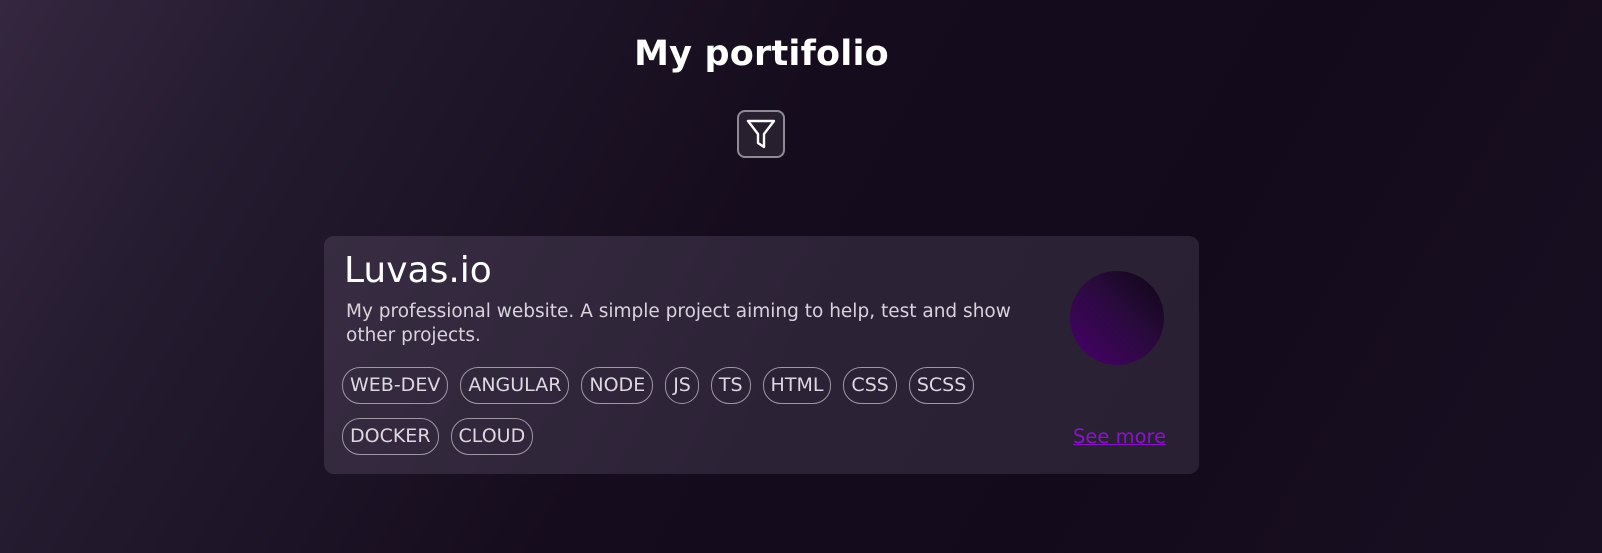 This screenshot has height=553, width=1602. What do you see at coordinates (730, 385) in the screenshot?
I see `tag-ts: TS` at bounding box center [730, 385].